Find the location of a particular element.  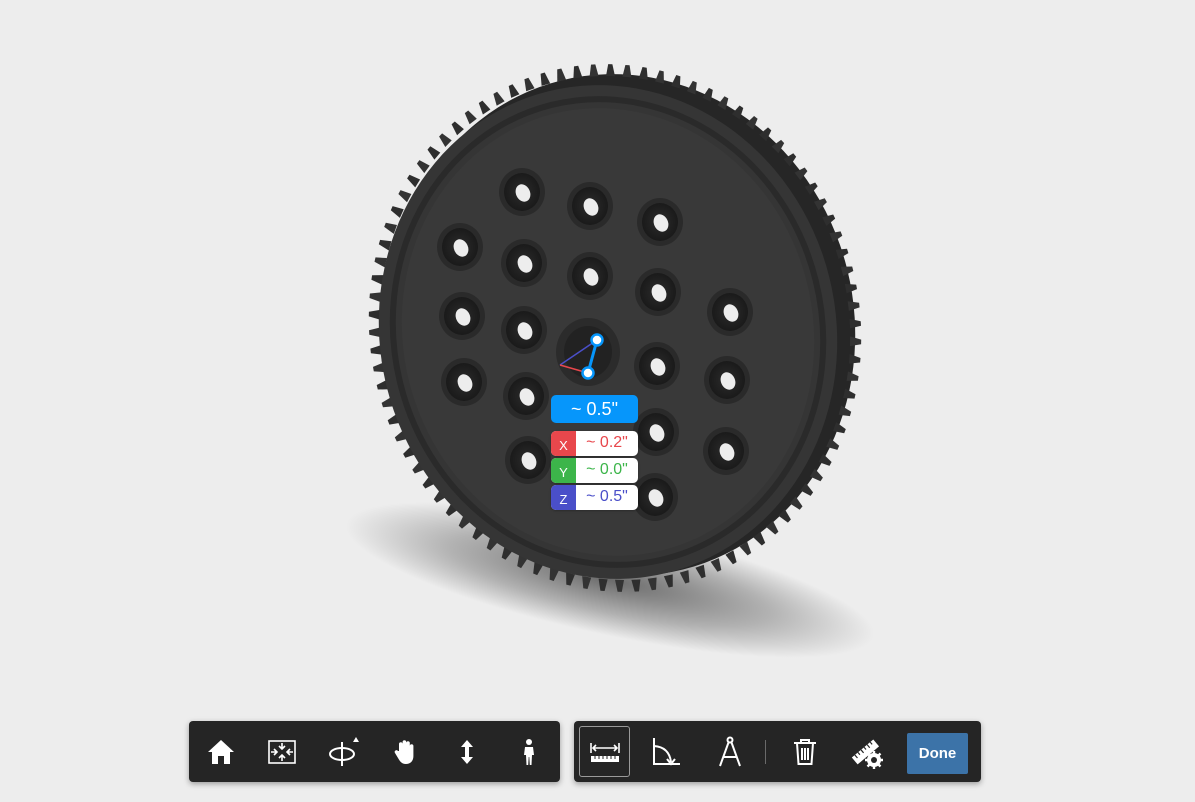

angle-measure-icon is located at coordinates (666, 751).